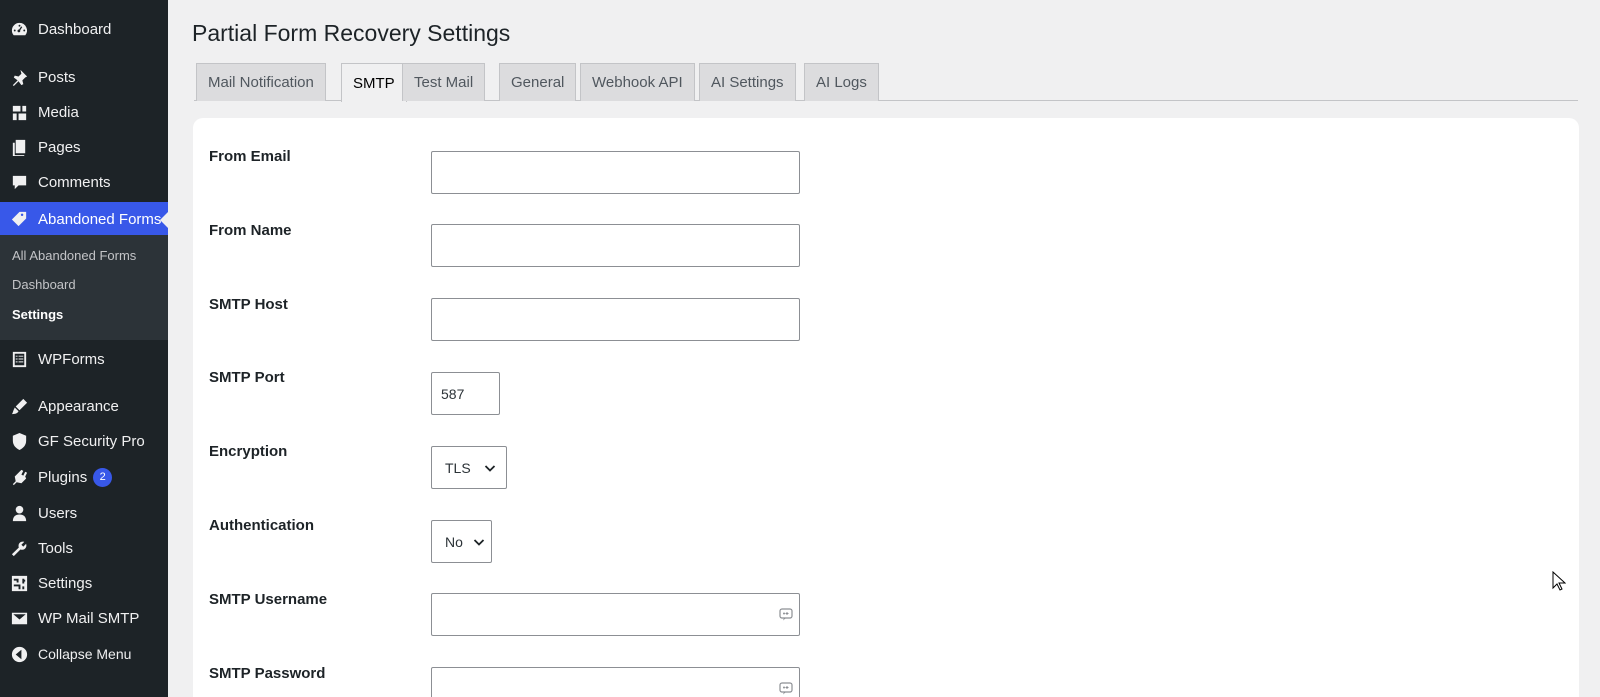 This screenshot has height=697, width=1600. What do you see at coordinates (91, 441) in the screenshot?
I see `menu-label: GF Security Pro` at bounding box center [91, 441].